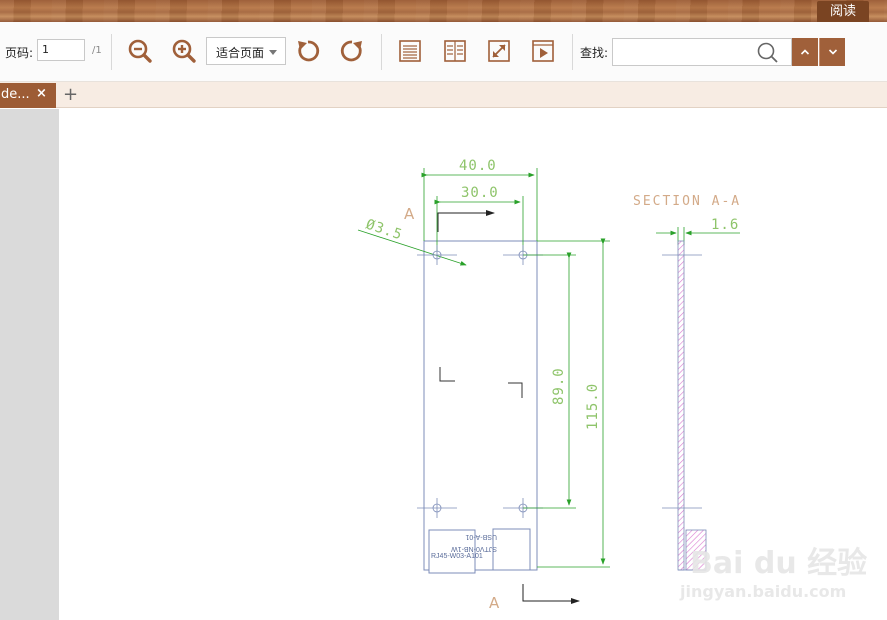  I want to click on baidu-watermark: Bai du 经验 jingyan.baidu.com, so click(773, 573).